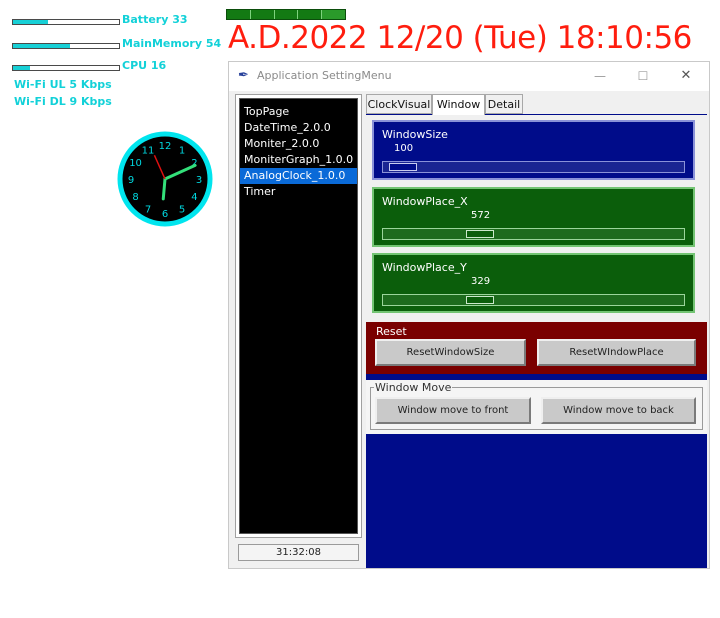  What do you see at coordinates (21, 68) in the screenshot?
I see `cpu-bar-fill` at bounding box center [21, 68].